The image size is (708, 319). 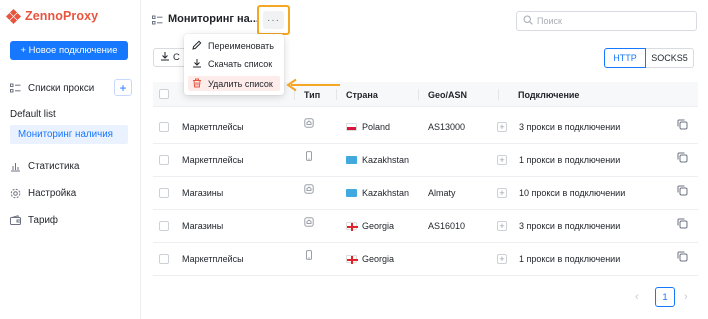 I want to click on new-connection-button: + Новое подключение, so click(x=69, y=50).